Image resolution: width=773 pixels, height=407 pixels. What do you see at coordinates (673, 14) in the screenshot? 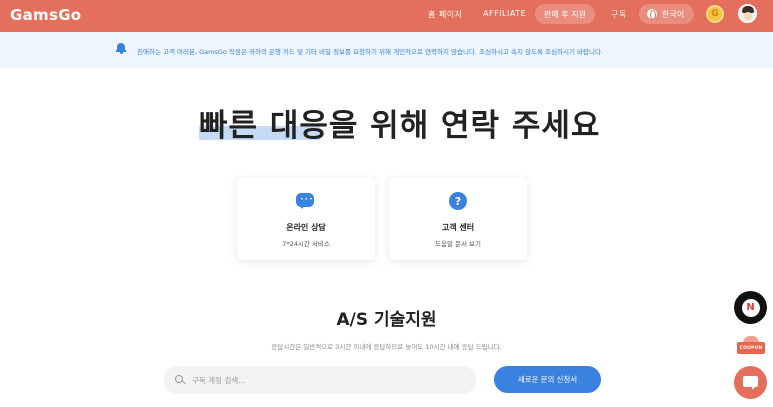
I see `language-label: 한국어` at bounding box center [673, 14].